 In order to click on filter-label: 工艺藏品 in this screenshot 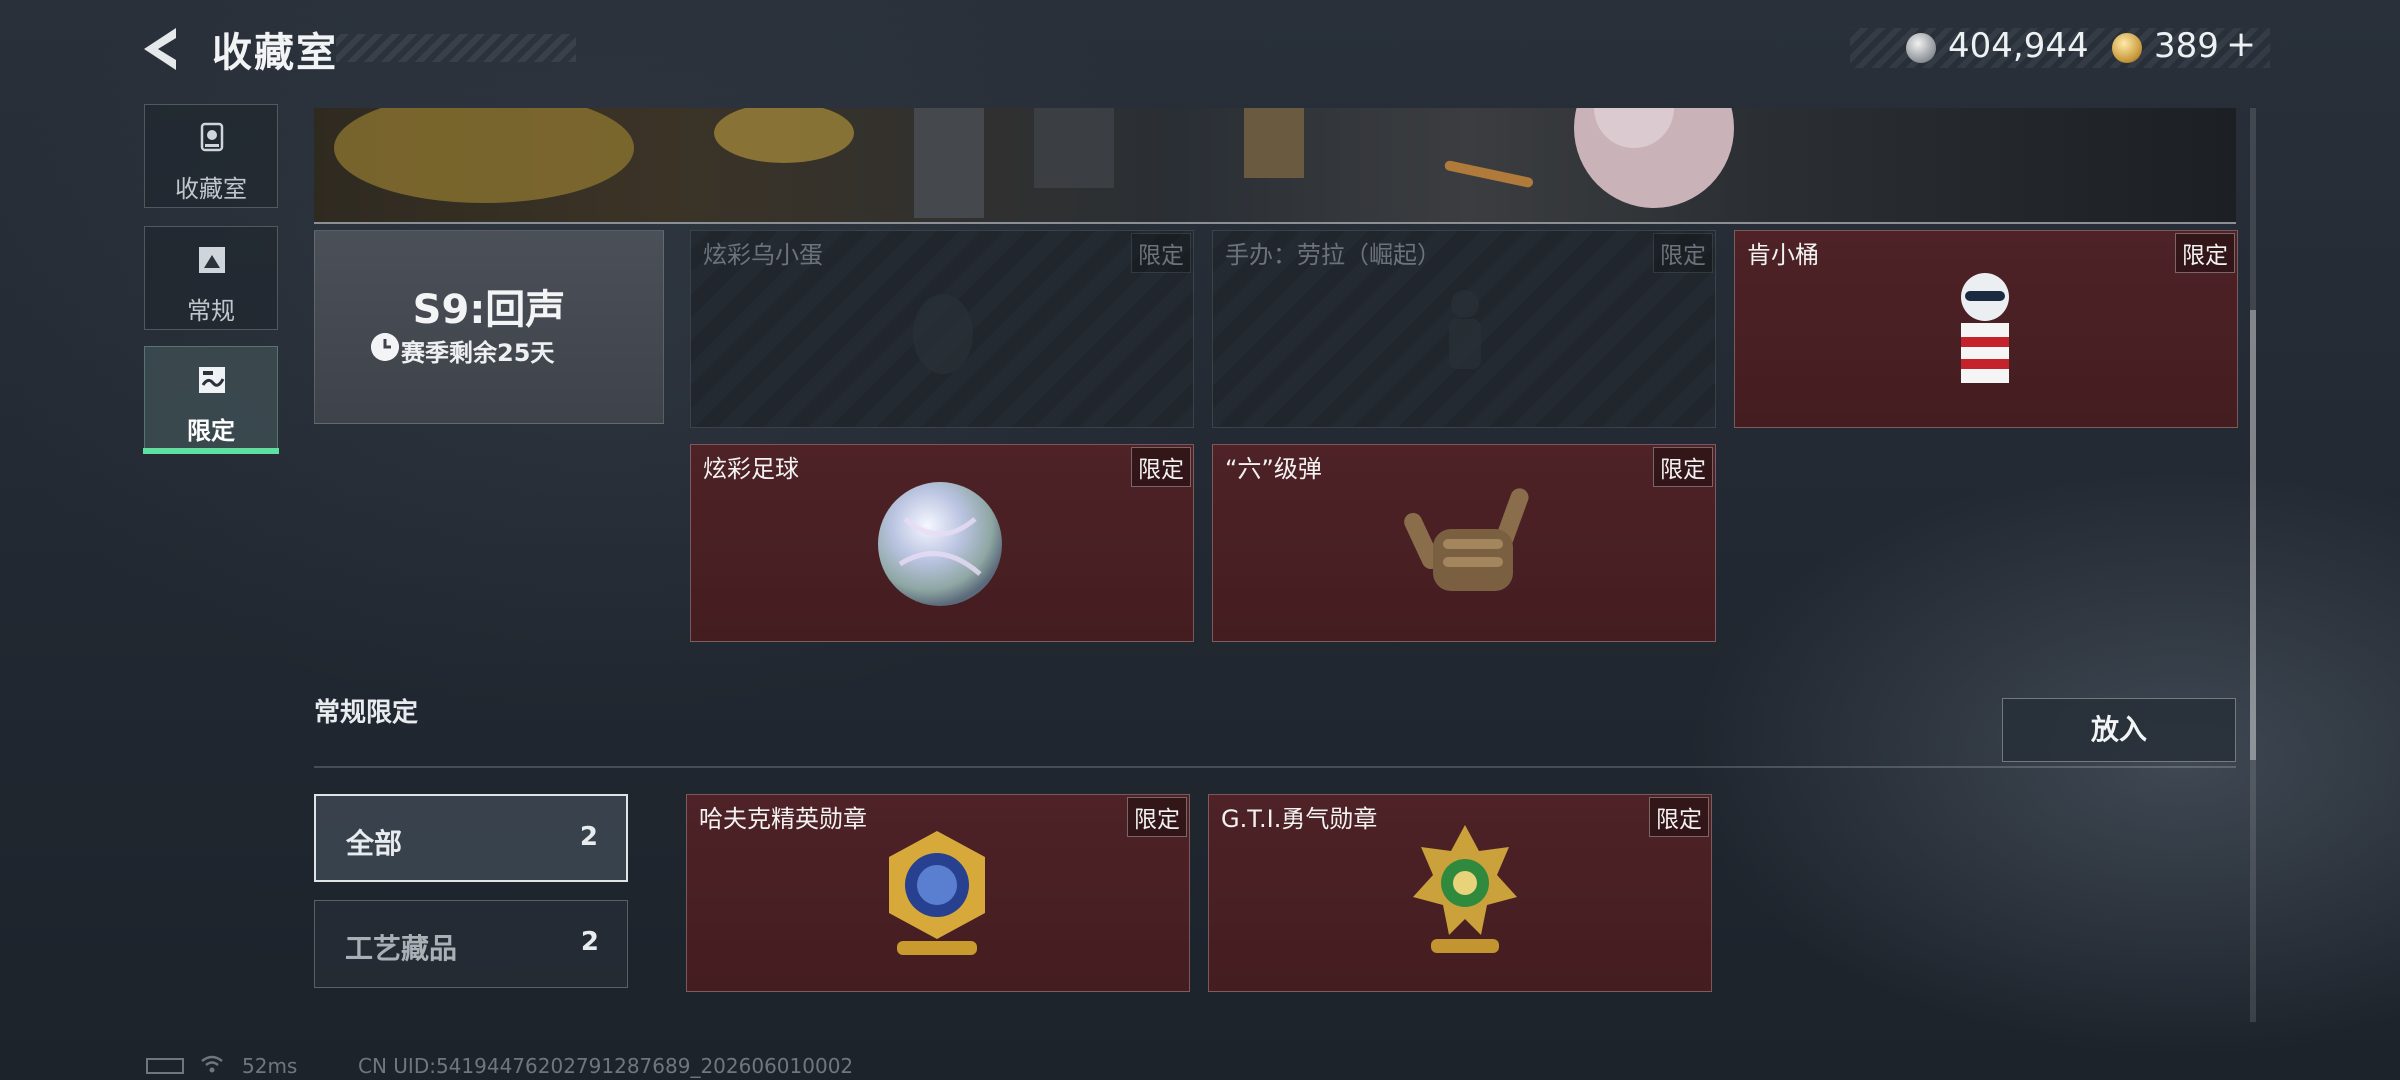, I will do `click(401, 948)`.